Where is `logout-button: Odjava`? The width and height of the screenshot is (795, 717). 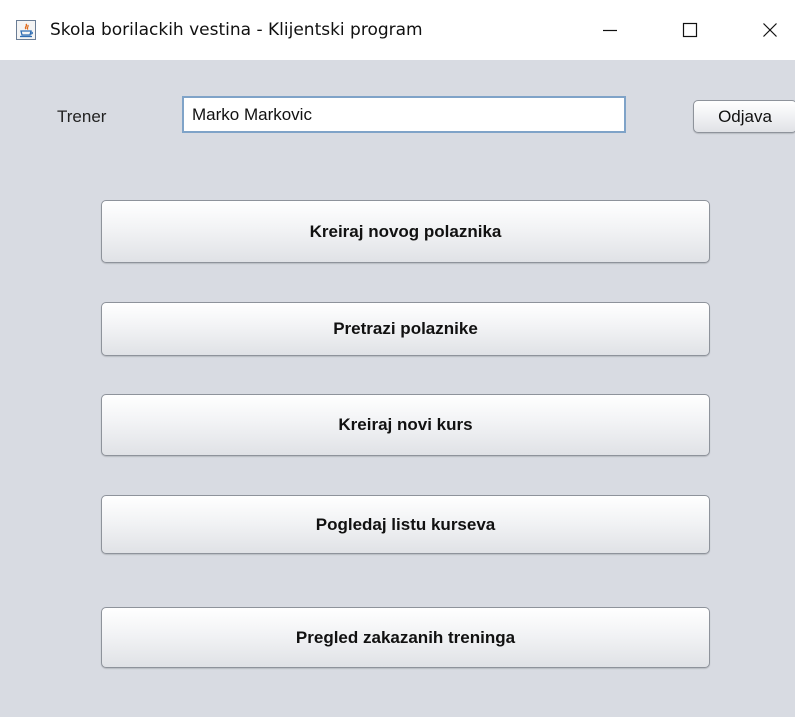 logout-button: Odjava is located at coordinates (744, 116).